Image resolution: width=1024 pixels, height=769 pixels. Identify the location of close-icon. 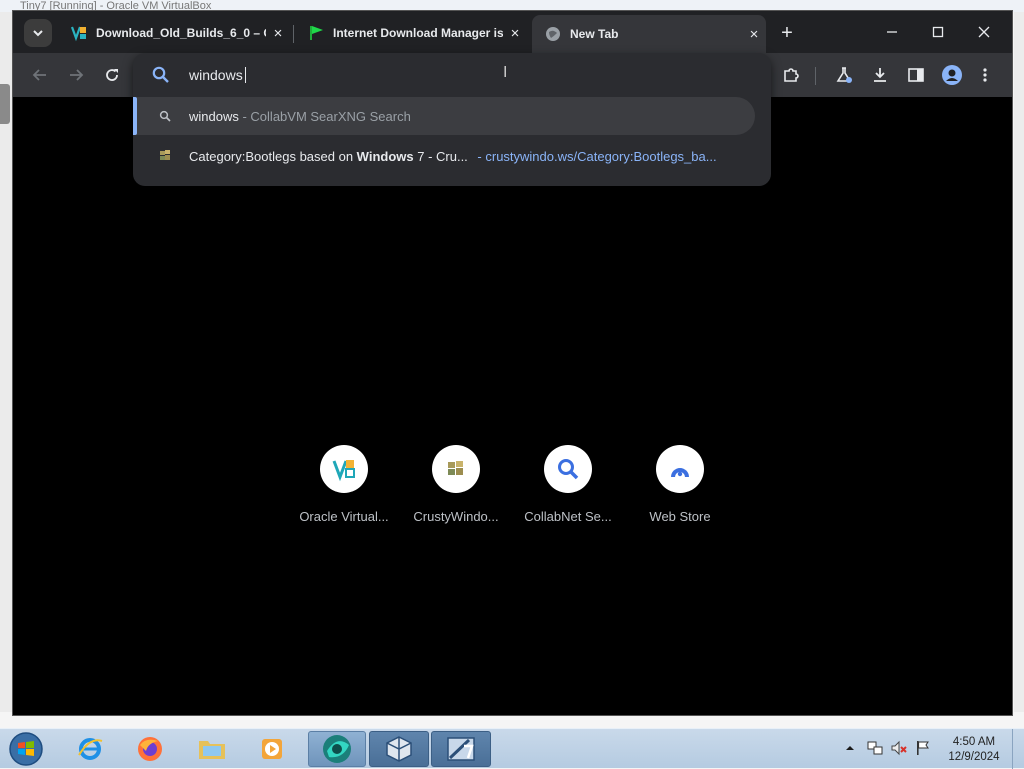
(984, 32).